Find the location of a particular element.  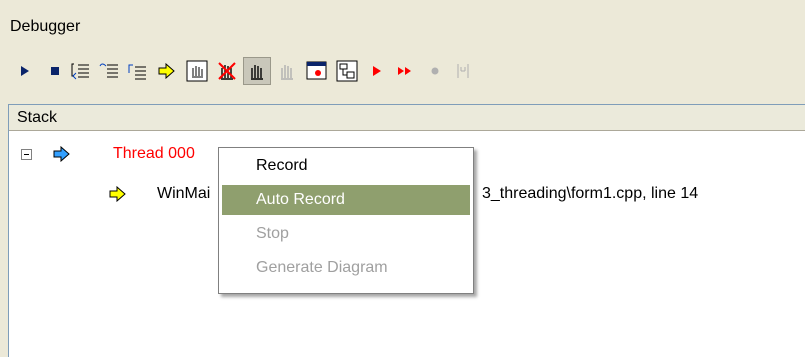

record-play-button is located at coordinates (377, 71).